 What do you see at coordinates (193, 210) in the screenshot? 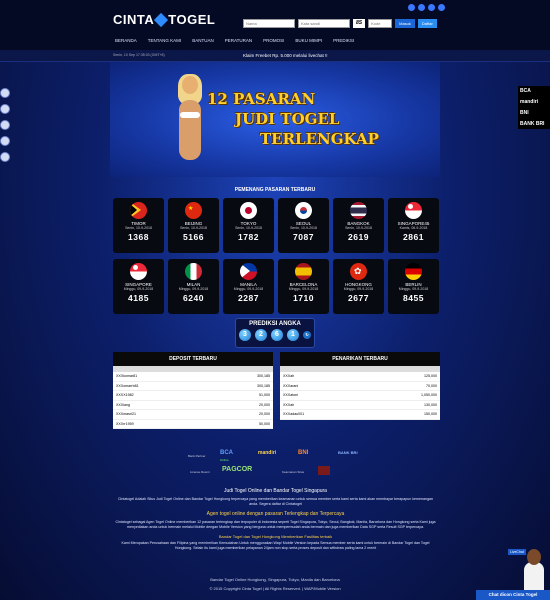
I see `china-flag-icon: ★` at bounding box center [193, 210].